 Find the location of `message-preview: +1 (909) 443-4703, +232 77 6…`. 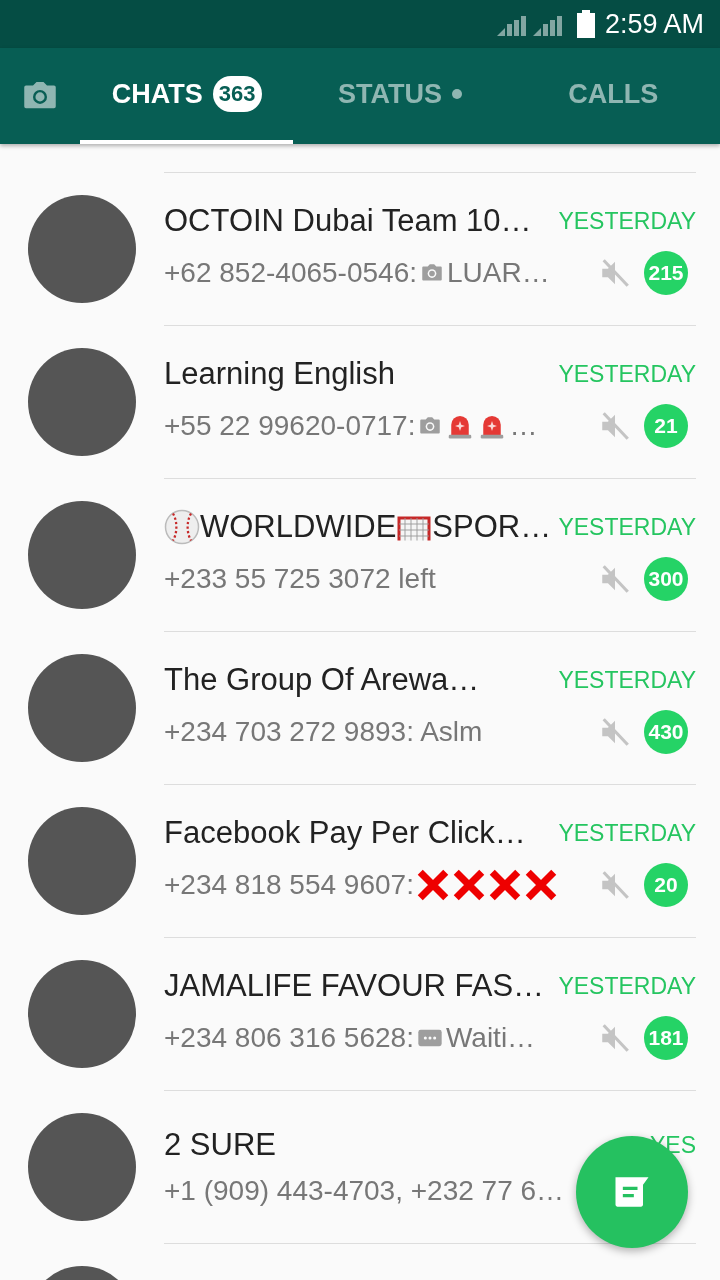

message-preview: +1 (909) 443-4703, +232 77 6… is located at coordinates (364, 1191).